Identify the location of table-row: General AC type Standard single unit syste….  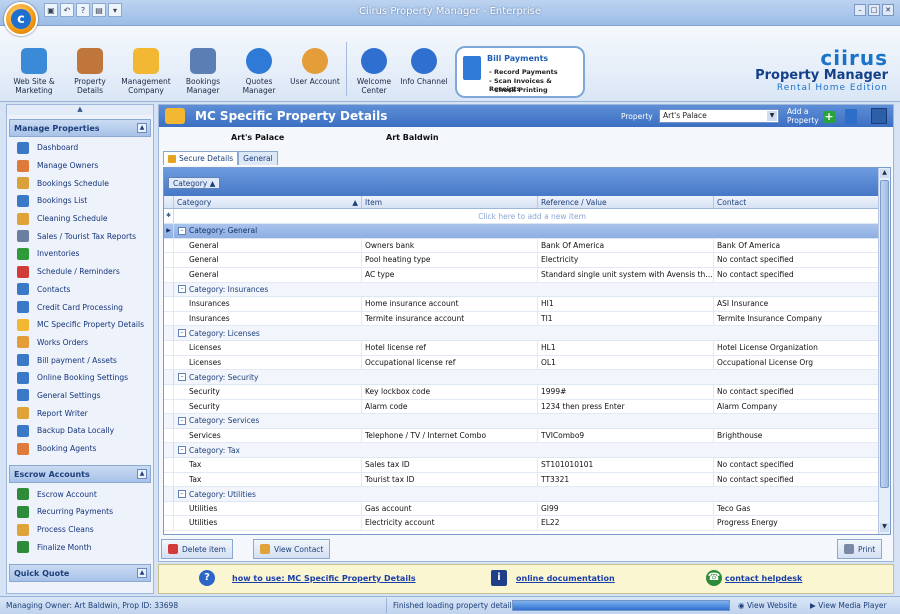
(527, 275).